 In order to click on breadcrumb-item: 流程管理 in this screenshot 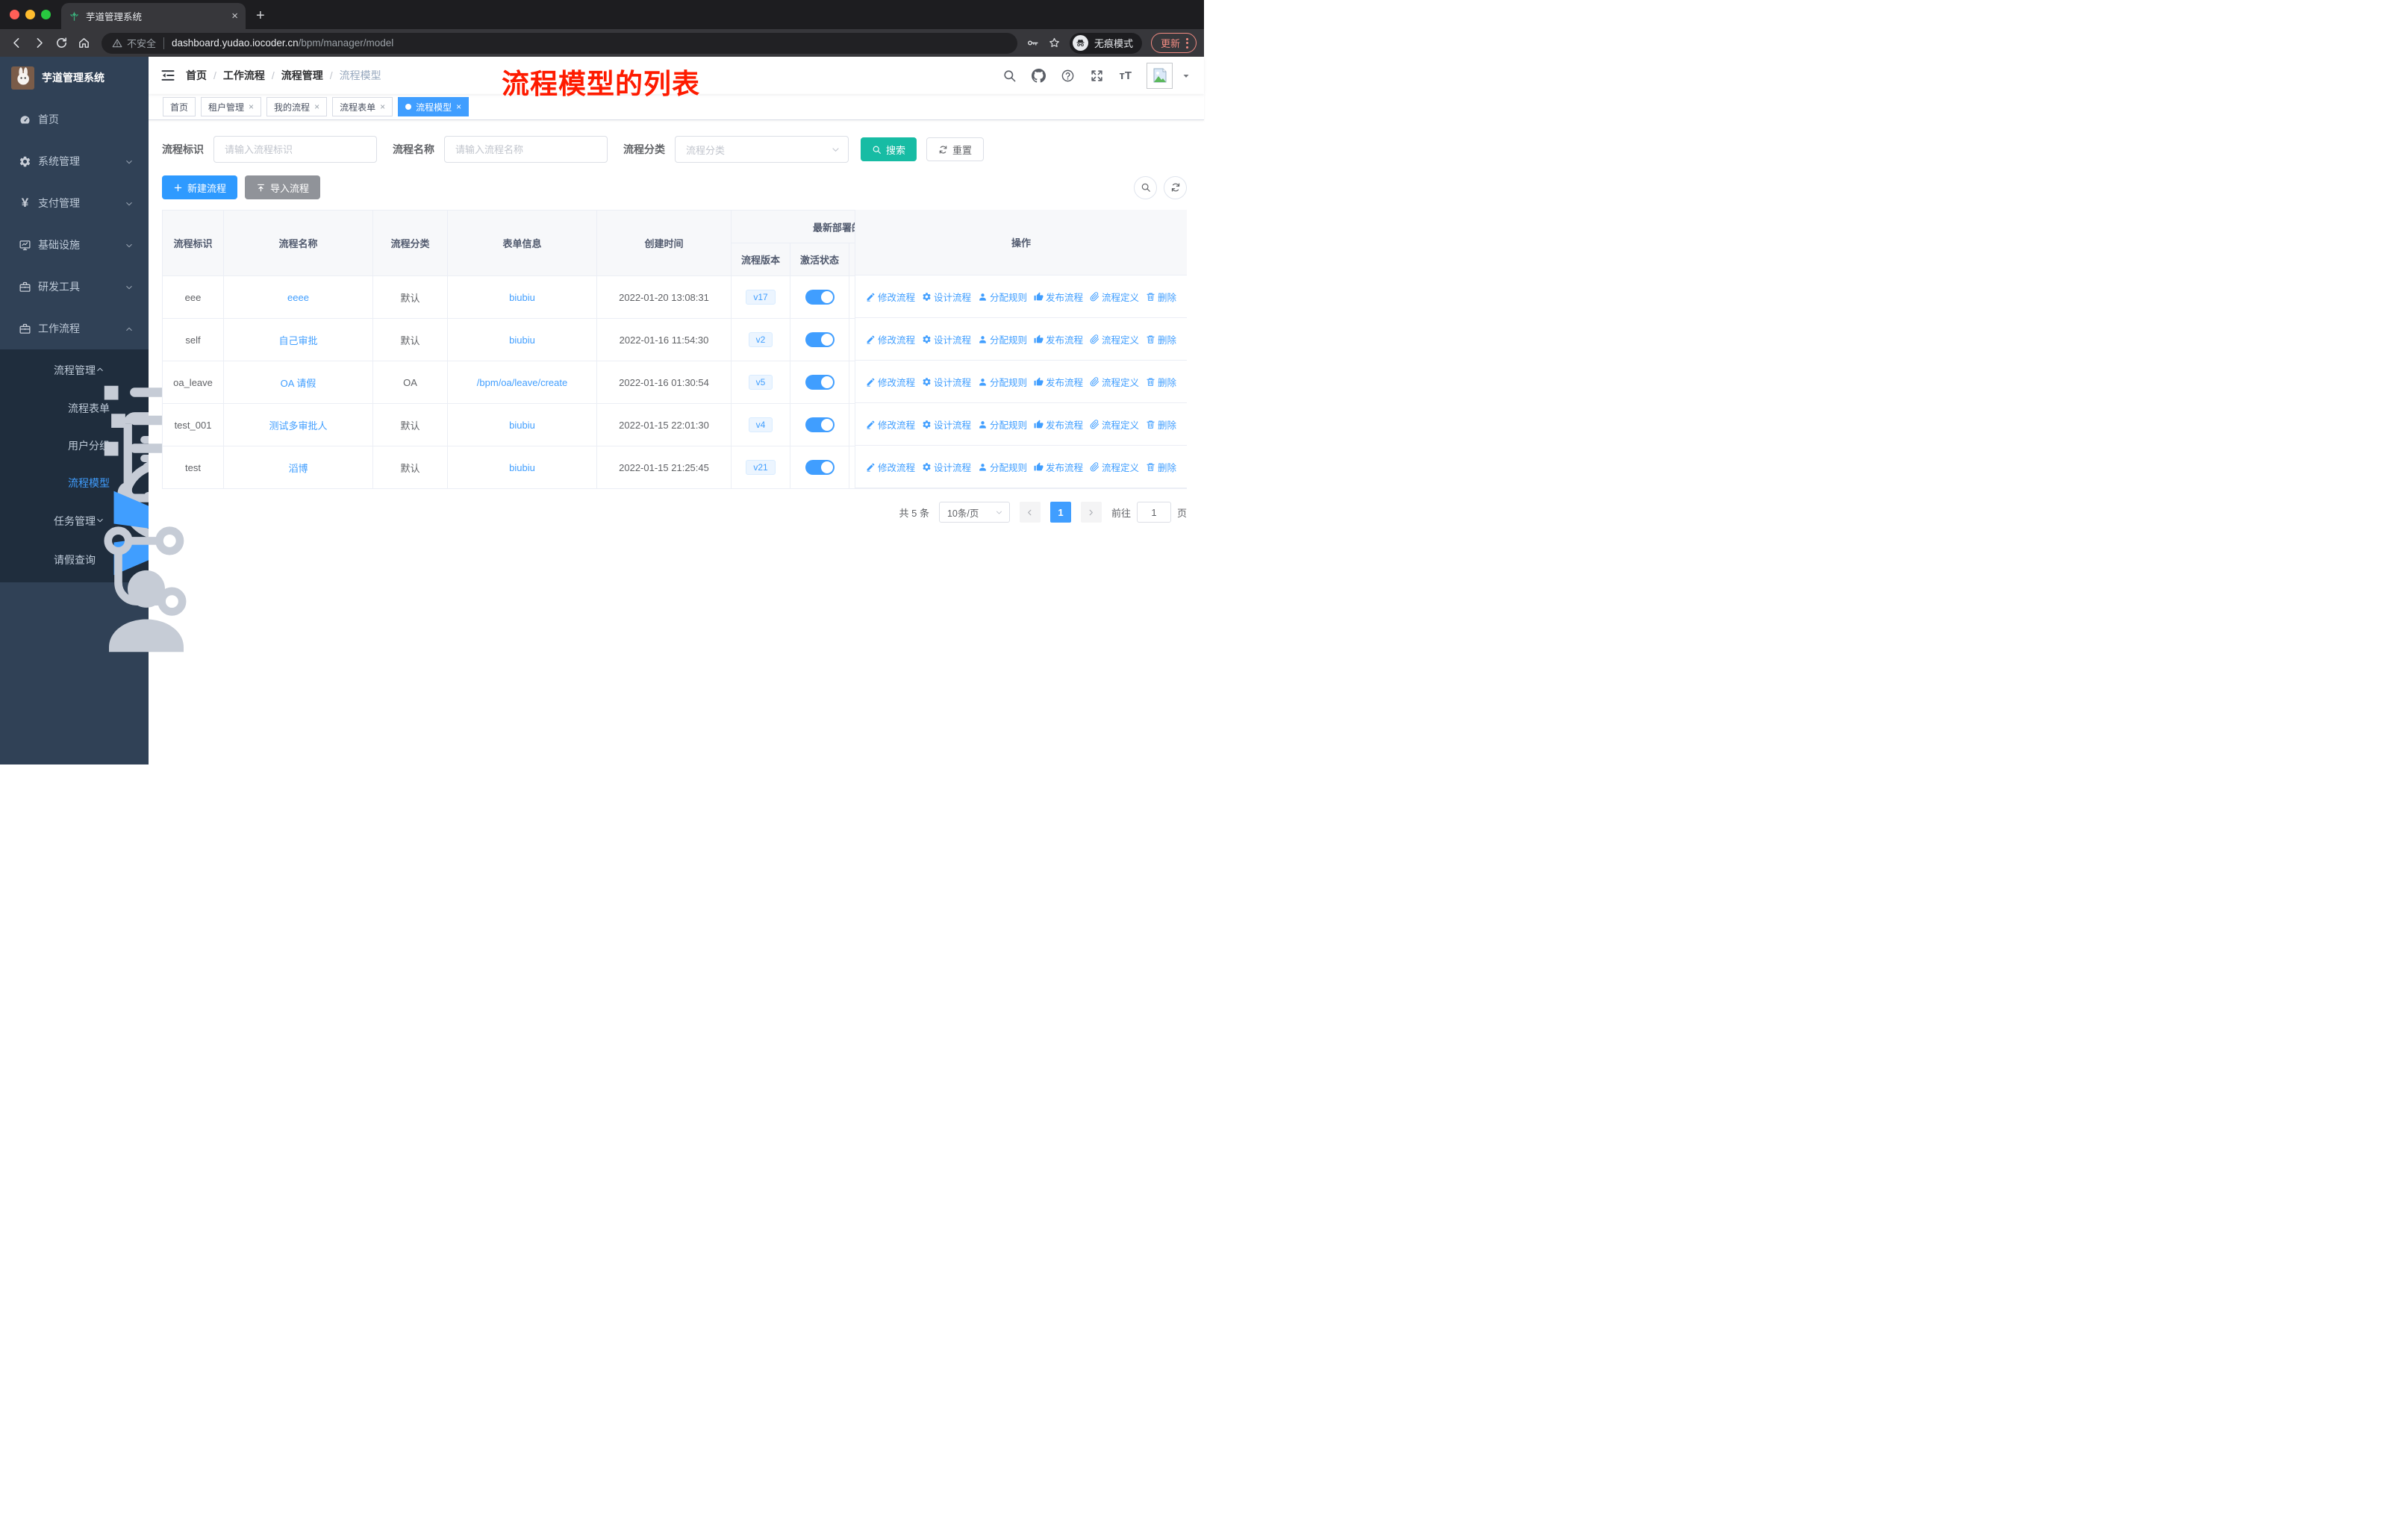, I will do `click(302, 76)`.